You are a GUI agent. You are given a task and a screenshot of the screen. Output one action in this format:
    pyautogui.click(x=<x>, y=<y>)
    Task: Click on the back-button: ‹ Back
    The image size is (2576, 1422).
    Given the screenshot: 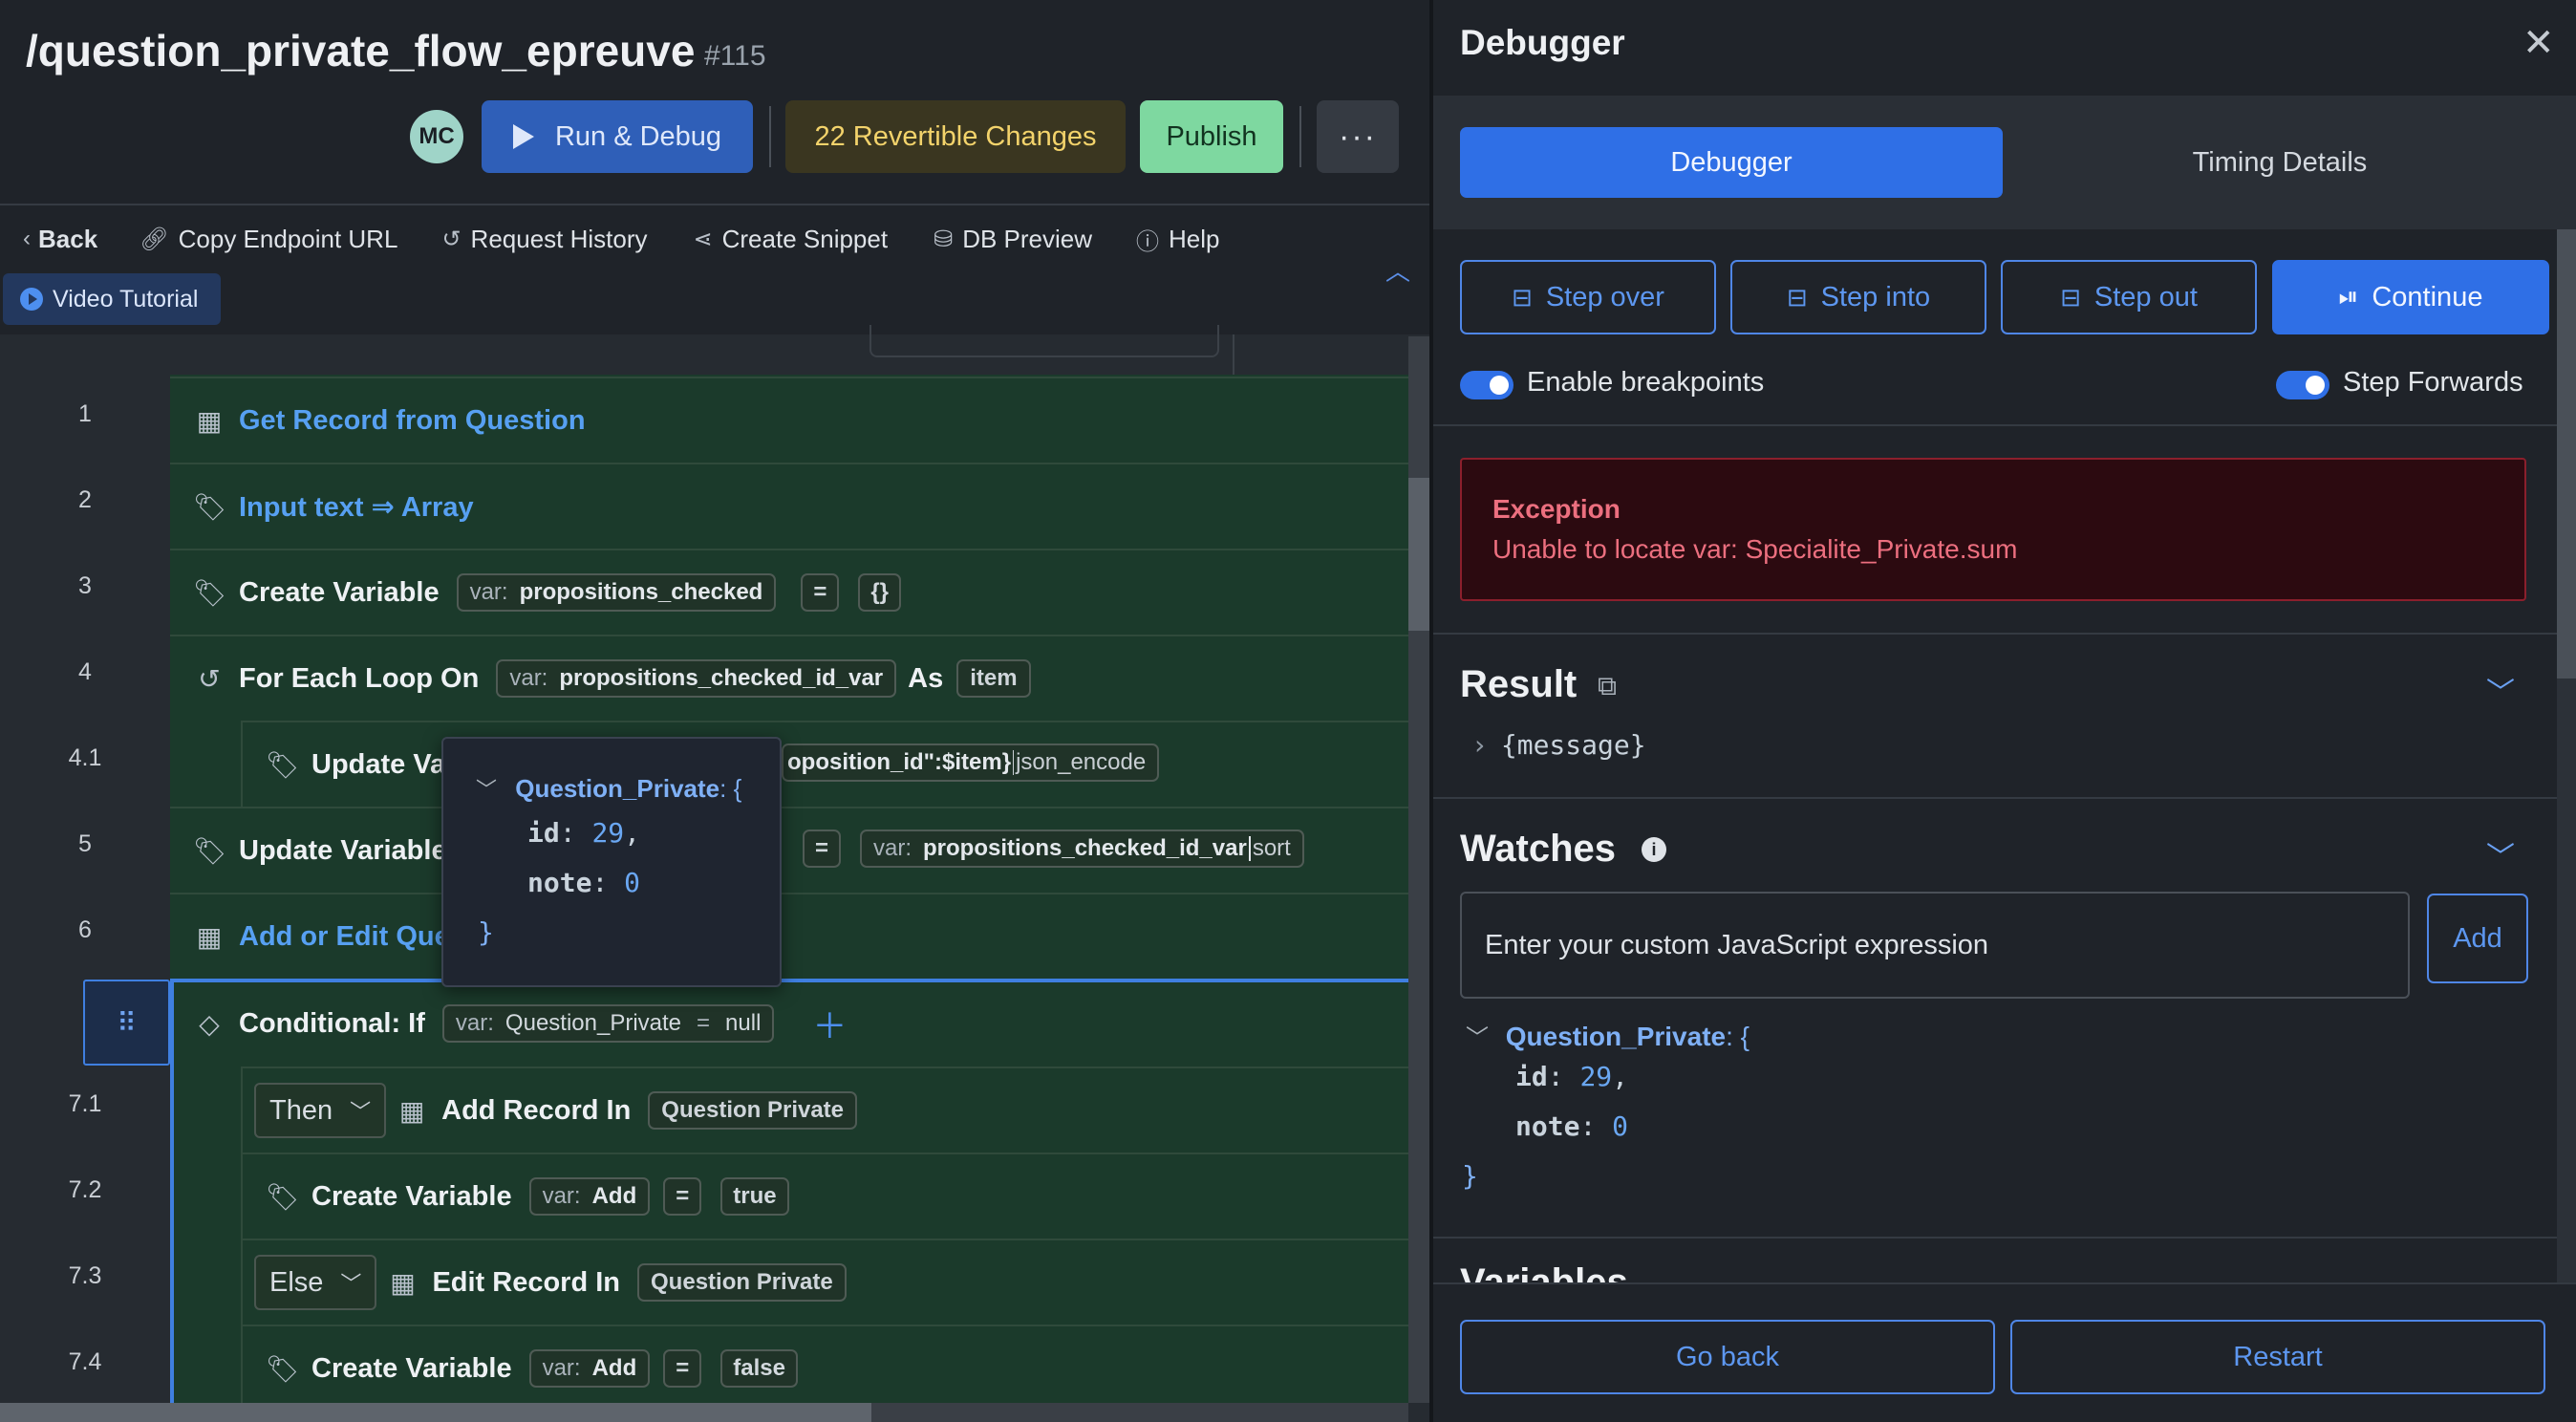 What is the action you would take?
    pyautogui.click(x=60, y=240)
    